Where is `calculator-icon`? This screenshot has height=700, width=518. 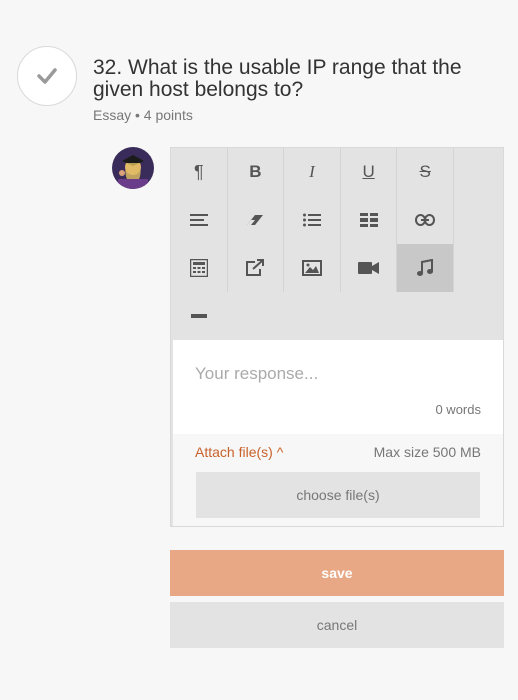
calculator-icon is located at coordinates (198, 268).